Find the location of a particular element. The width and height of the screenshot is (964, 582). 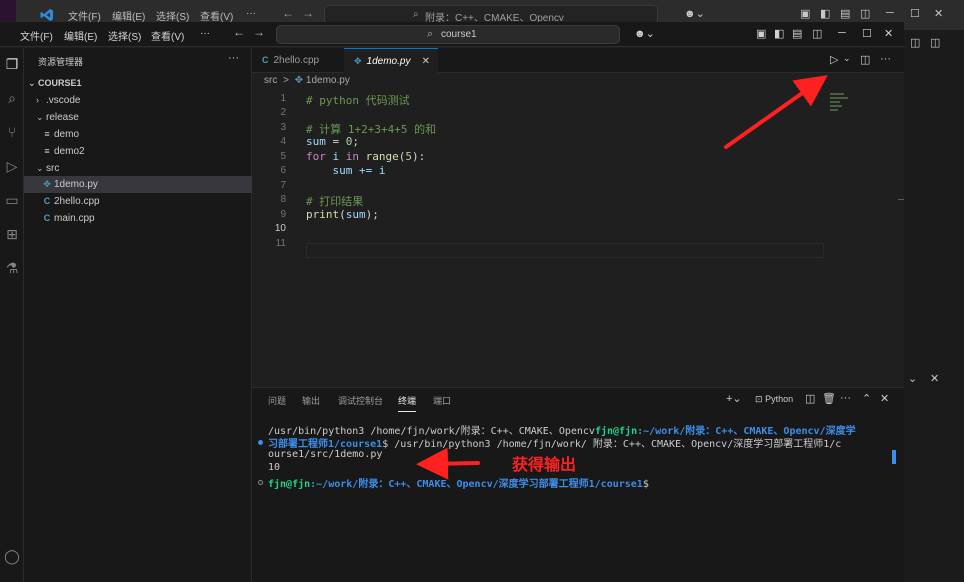

annotation-label: 获得输出 is located at coordinates (544, 465).